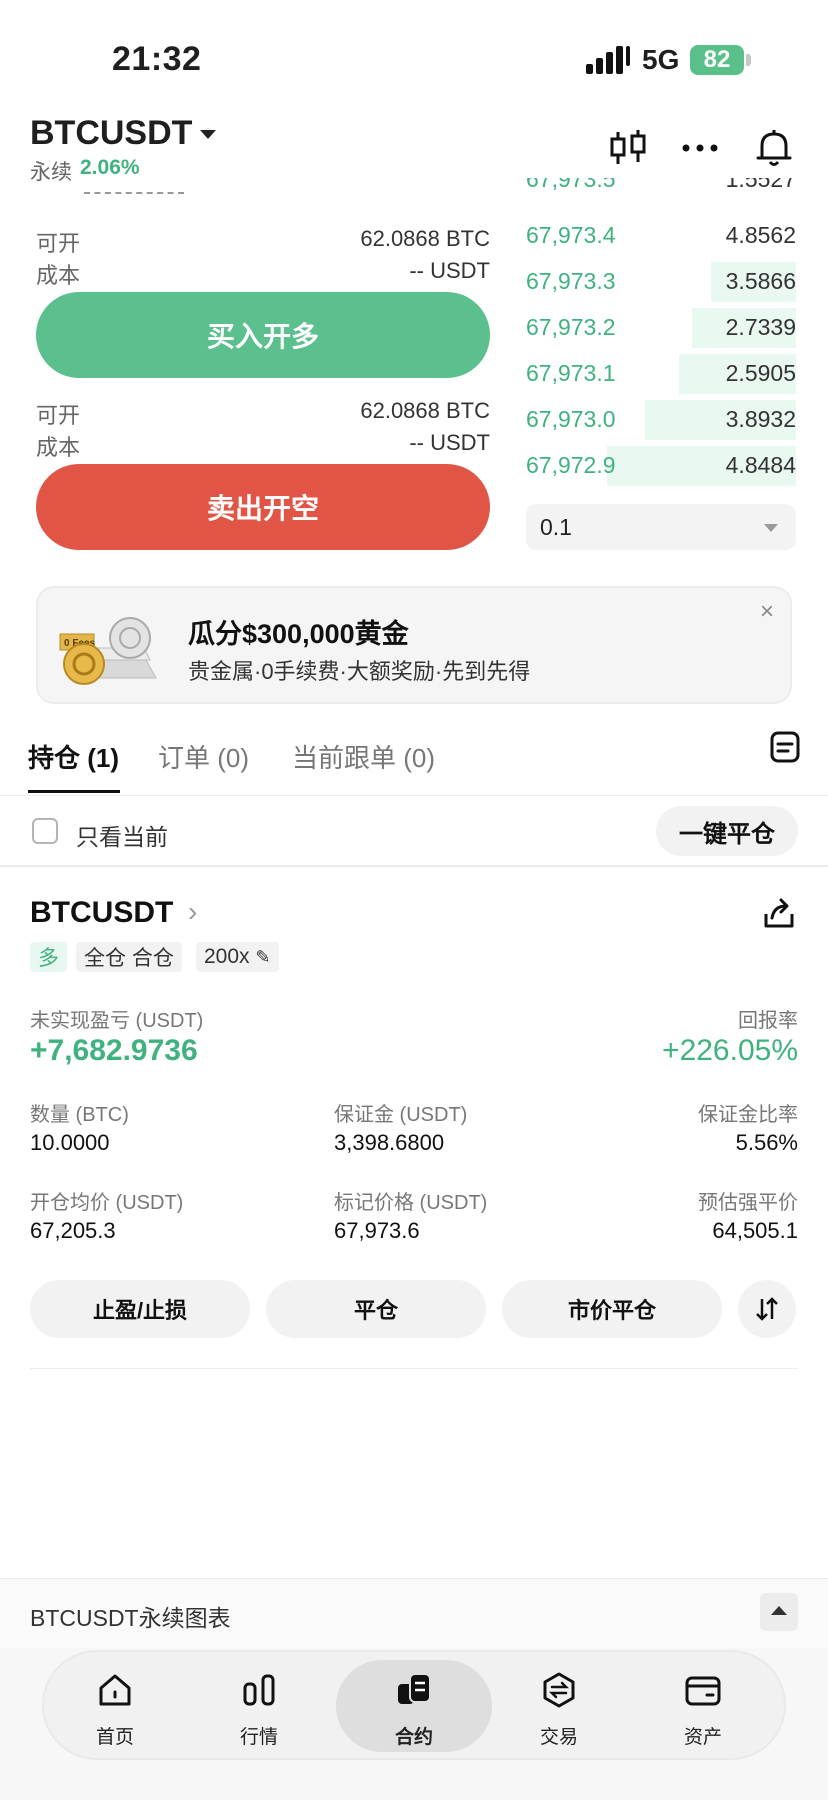 Image resolution: width=828 pixels, height=1800 pixels. I want to click on tab-active-indicator, so click(74, 791).